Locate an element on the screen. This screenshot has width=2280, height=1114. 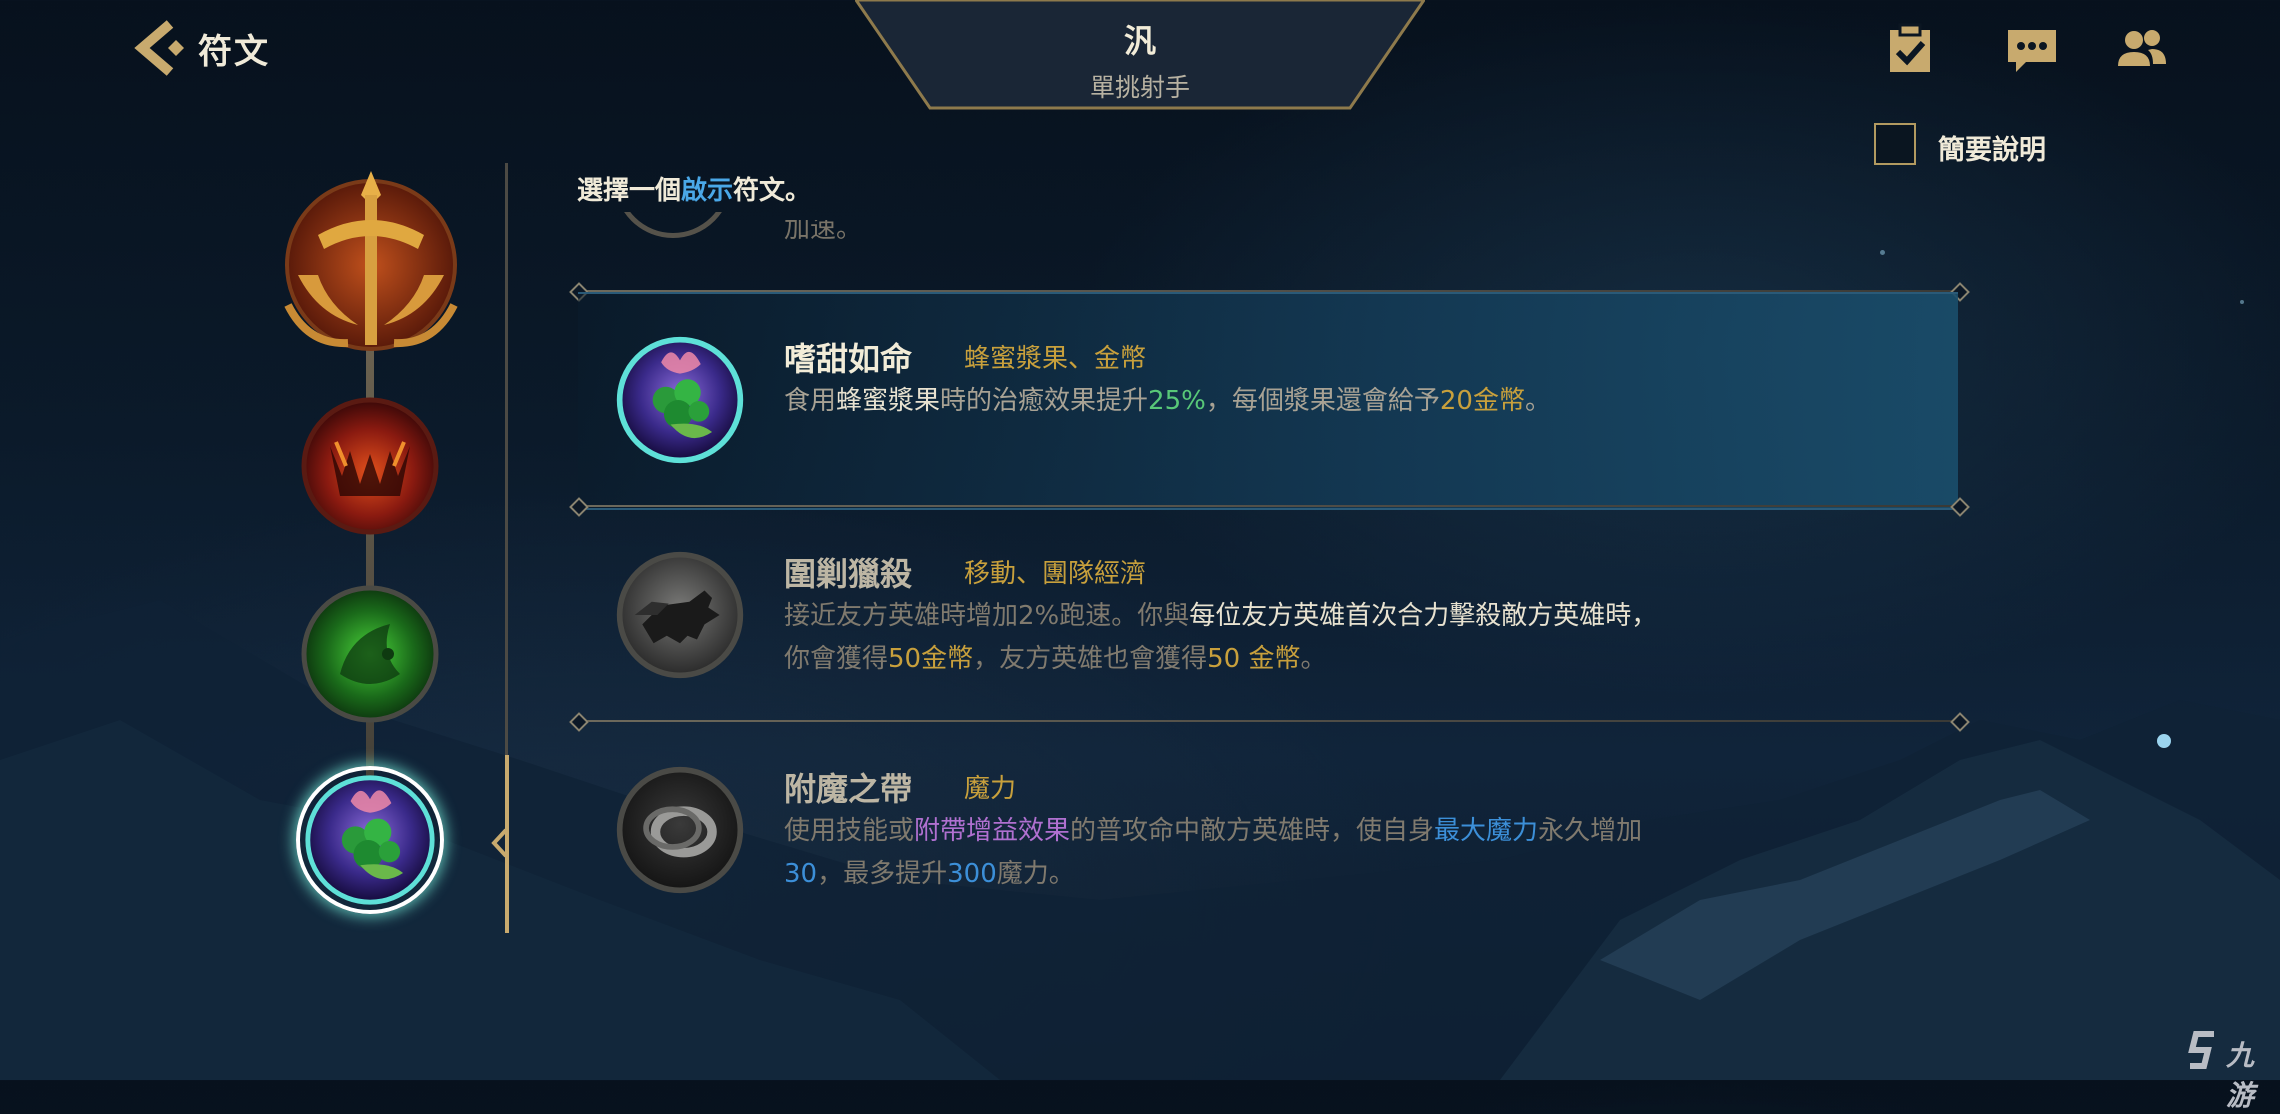
brief-description-label: 簡要說明 is located at coordinates (1992, 150).